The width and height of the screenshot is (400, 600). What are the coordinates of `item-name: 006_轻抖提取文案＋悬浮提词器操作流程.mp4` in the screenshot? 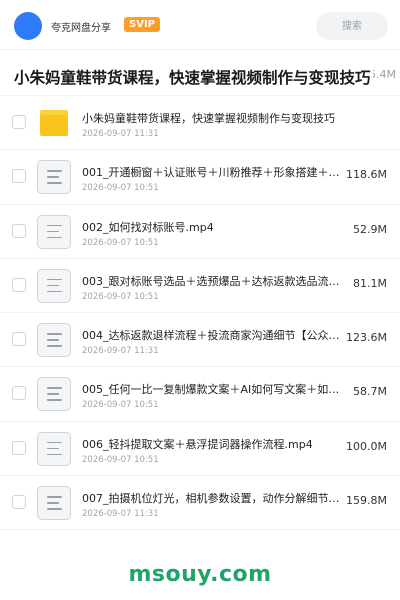 It's located at (216, 444).